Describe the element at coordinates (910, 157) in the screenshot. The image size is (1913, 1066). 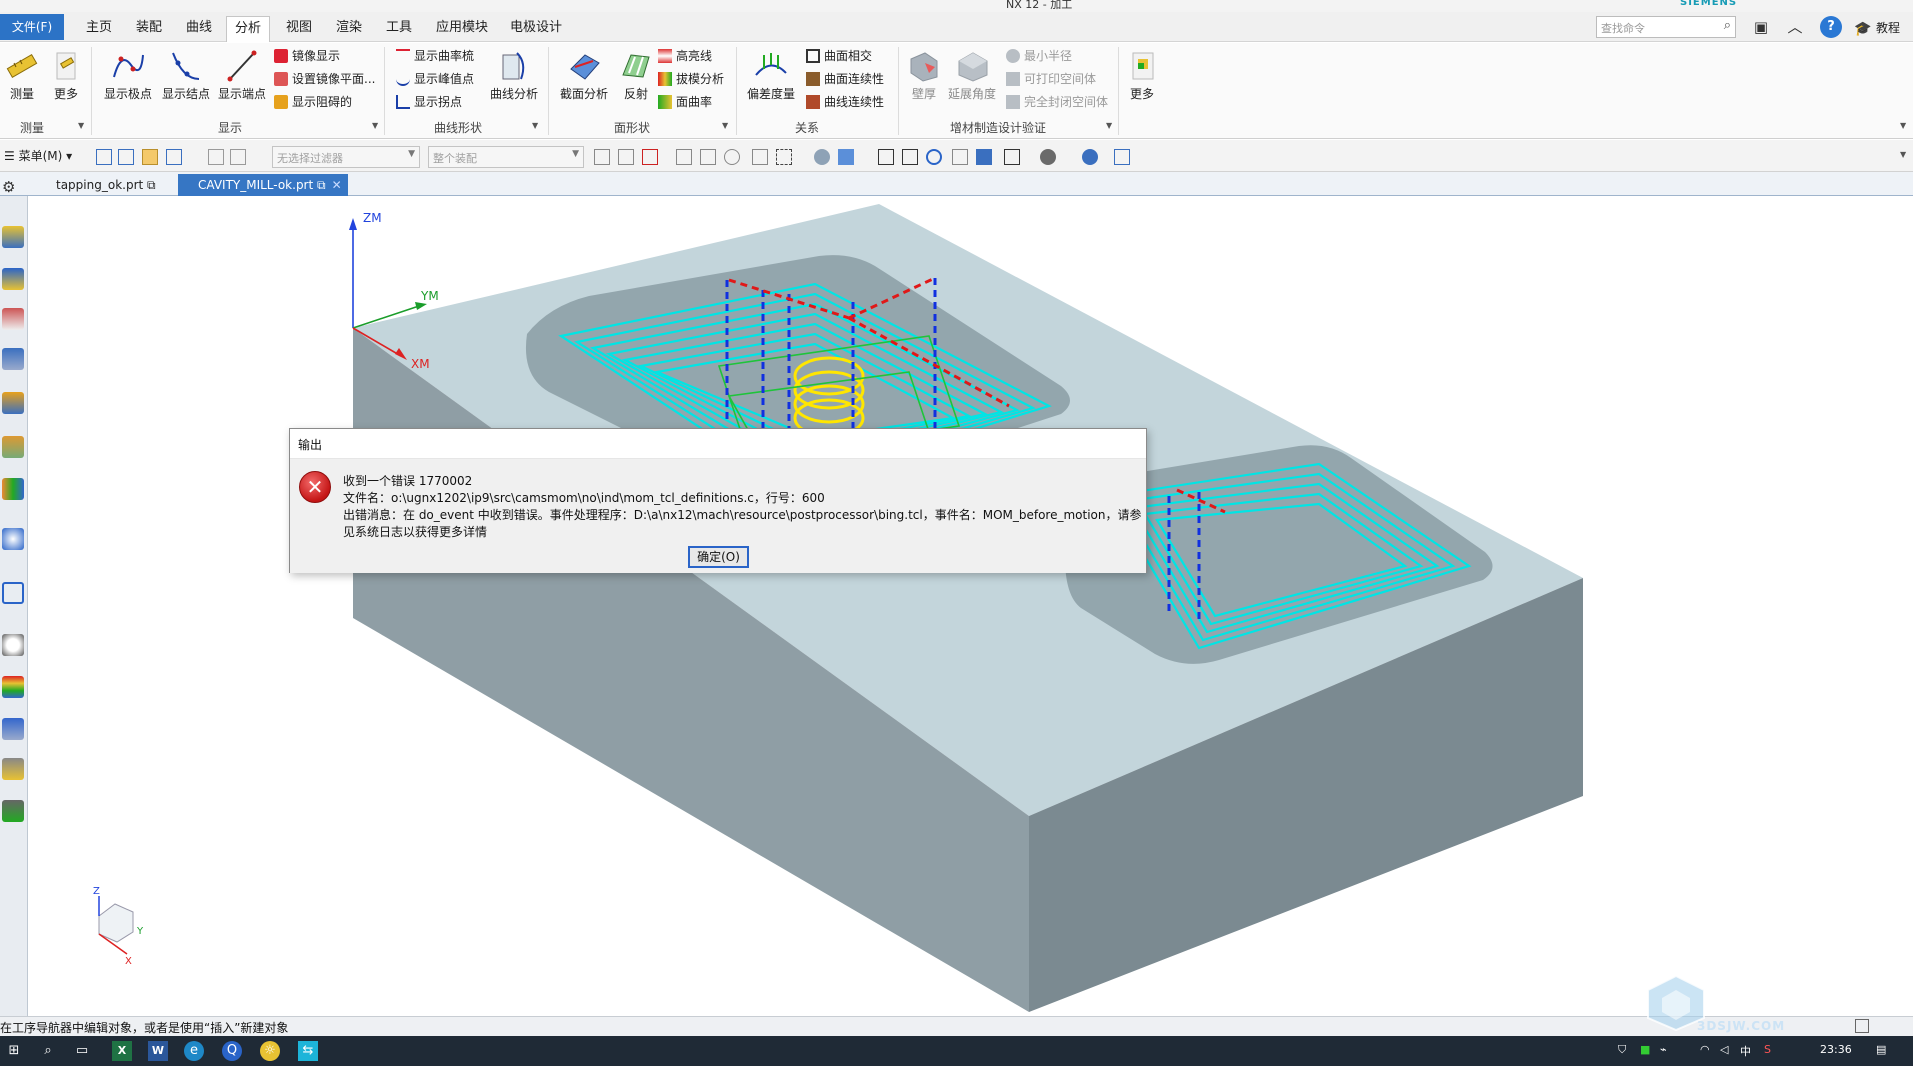
I see `zoom-icon` at that location.